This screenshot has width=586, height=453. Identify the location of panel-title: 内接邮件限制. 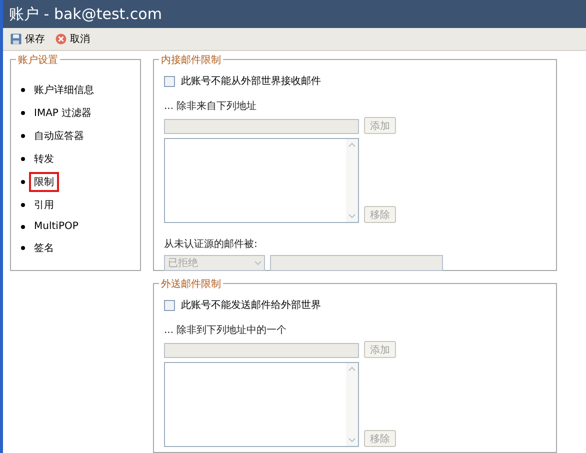
(191, 60).